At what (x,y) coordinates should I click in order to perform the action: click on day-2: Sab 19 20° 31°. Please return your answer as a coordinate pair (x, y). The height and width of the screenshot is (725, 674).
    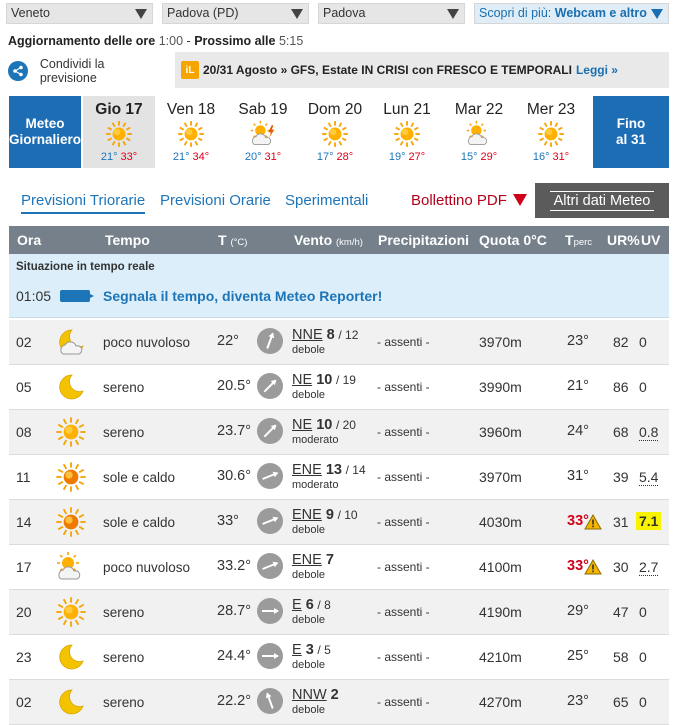
    Looking at the image, I should click on (263, 132).